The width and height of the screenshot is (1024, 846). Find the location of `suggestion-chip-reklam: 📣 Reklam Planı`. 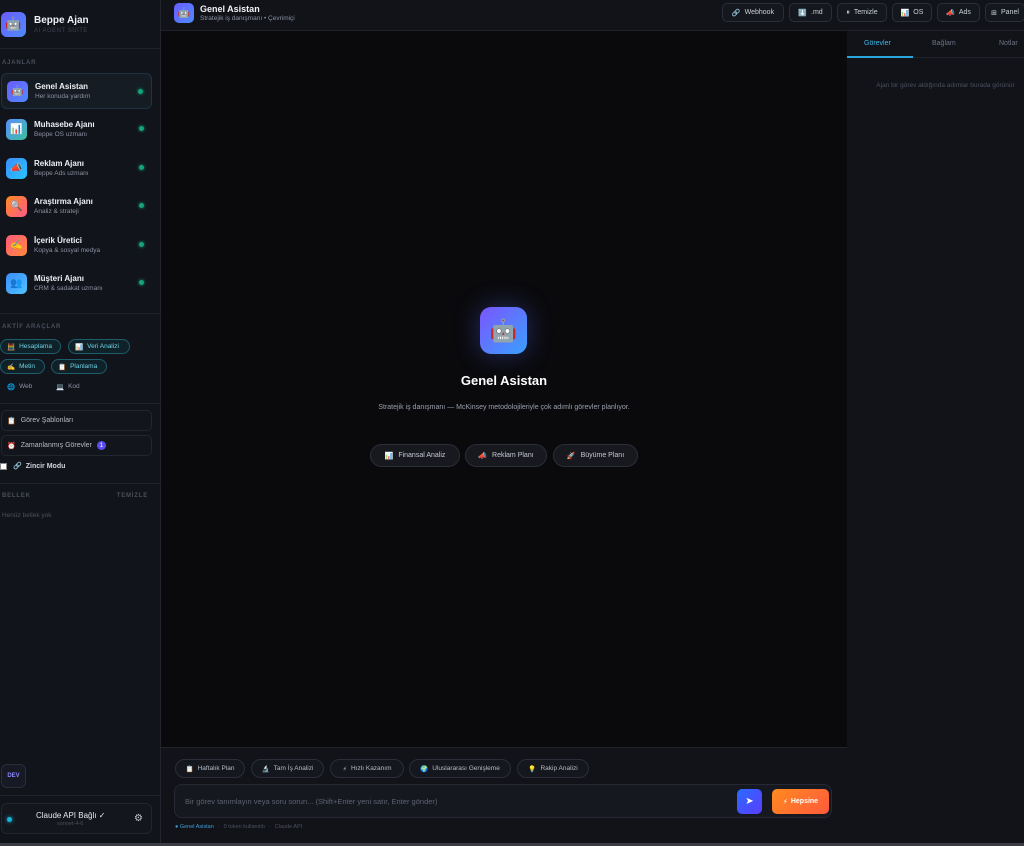

suggestion-chip-reklam: 📣 Reklam Planı is located at coordinates (506, 455).